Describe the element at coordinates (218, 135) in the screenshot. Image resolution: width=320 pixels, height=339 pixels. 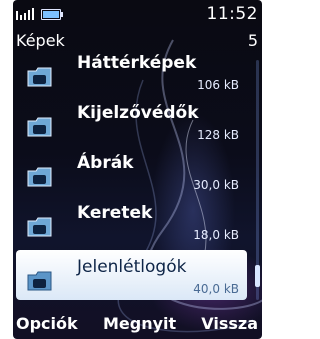
I see `folder-size: 128 kB` at that location.